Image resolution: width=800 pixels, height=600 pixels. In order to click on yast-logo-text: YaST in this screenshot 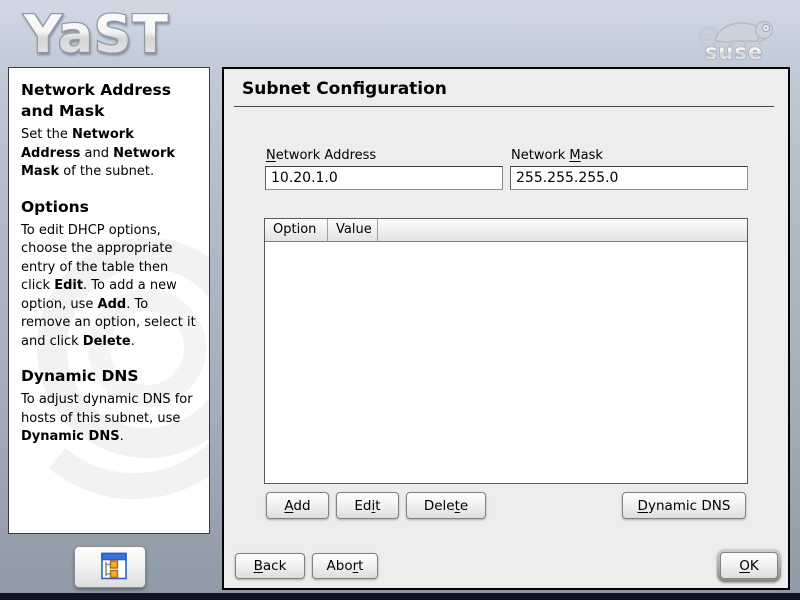, I will do `click(96, 34)`.